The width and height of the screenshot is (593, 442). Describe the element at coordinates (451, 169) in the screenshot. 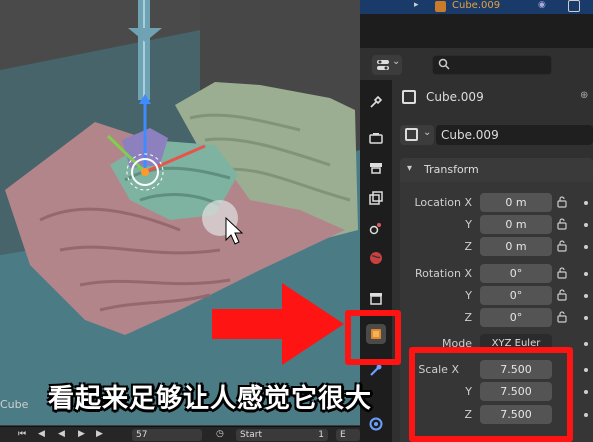

I see `transform-title: Transform` at that location.